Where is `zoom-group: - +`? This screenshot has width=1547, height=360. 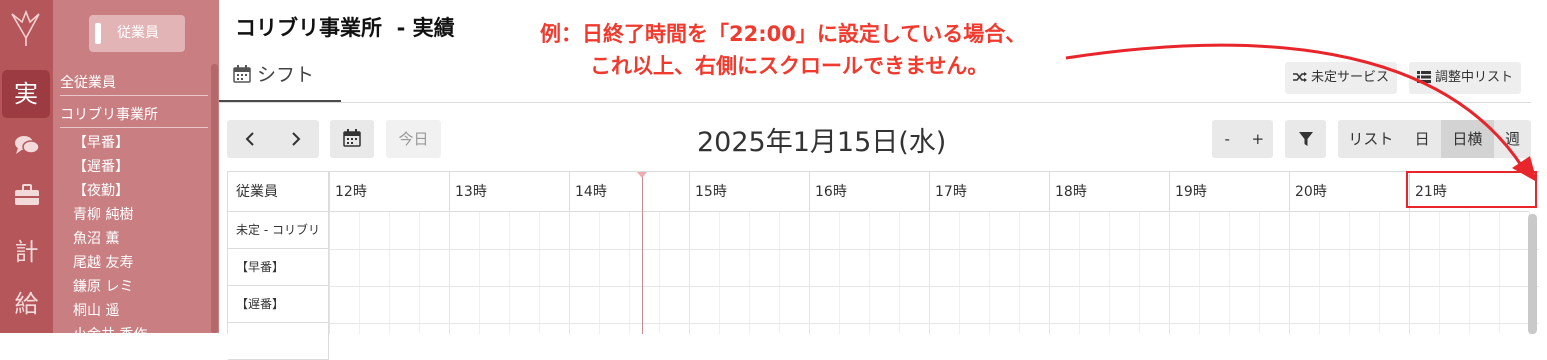 zoom-group: - + is located at coordinates (1242, 139).